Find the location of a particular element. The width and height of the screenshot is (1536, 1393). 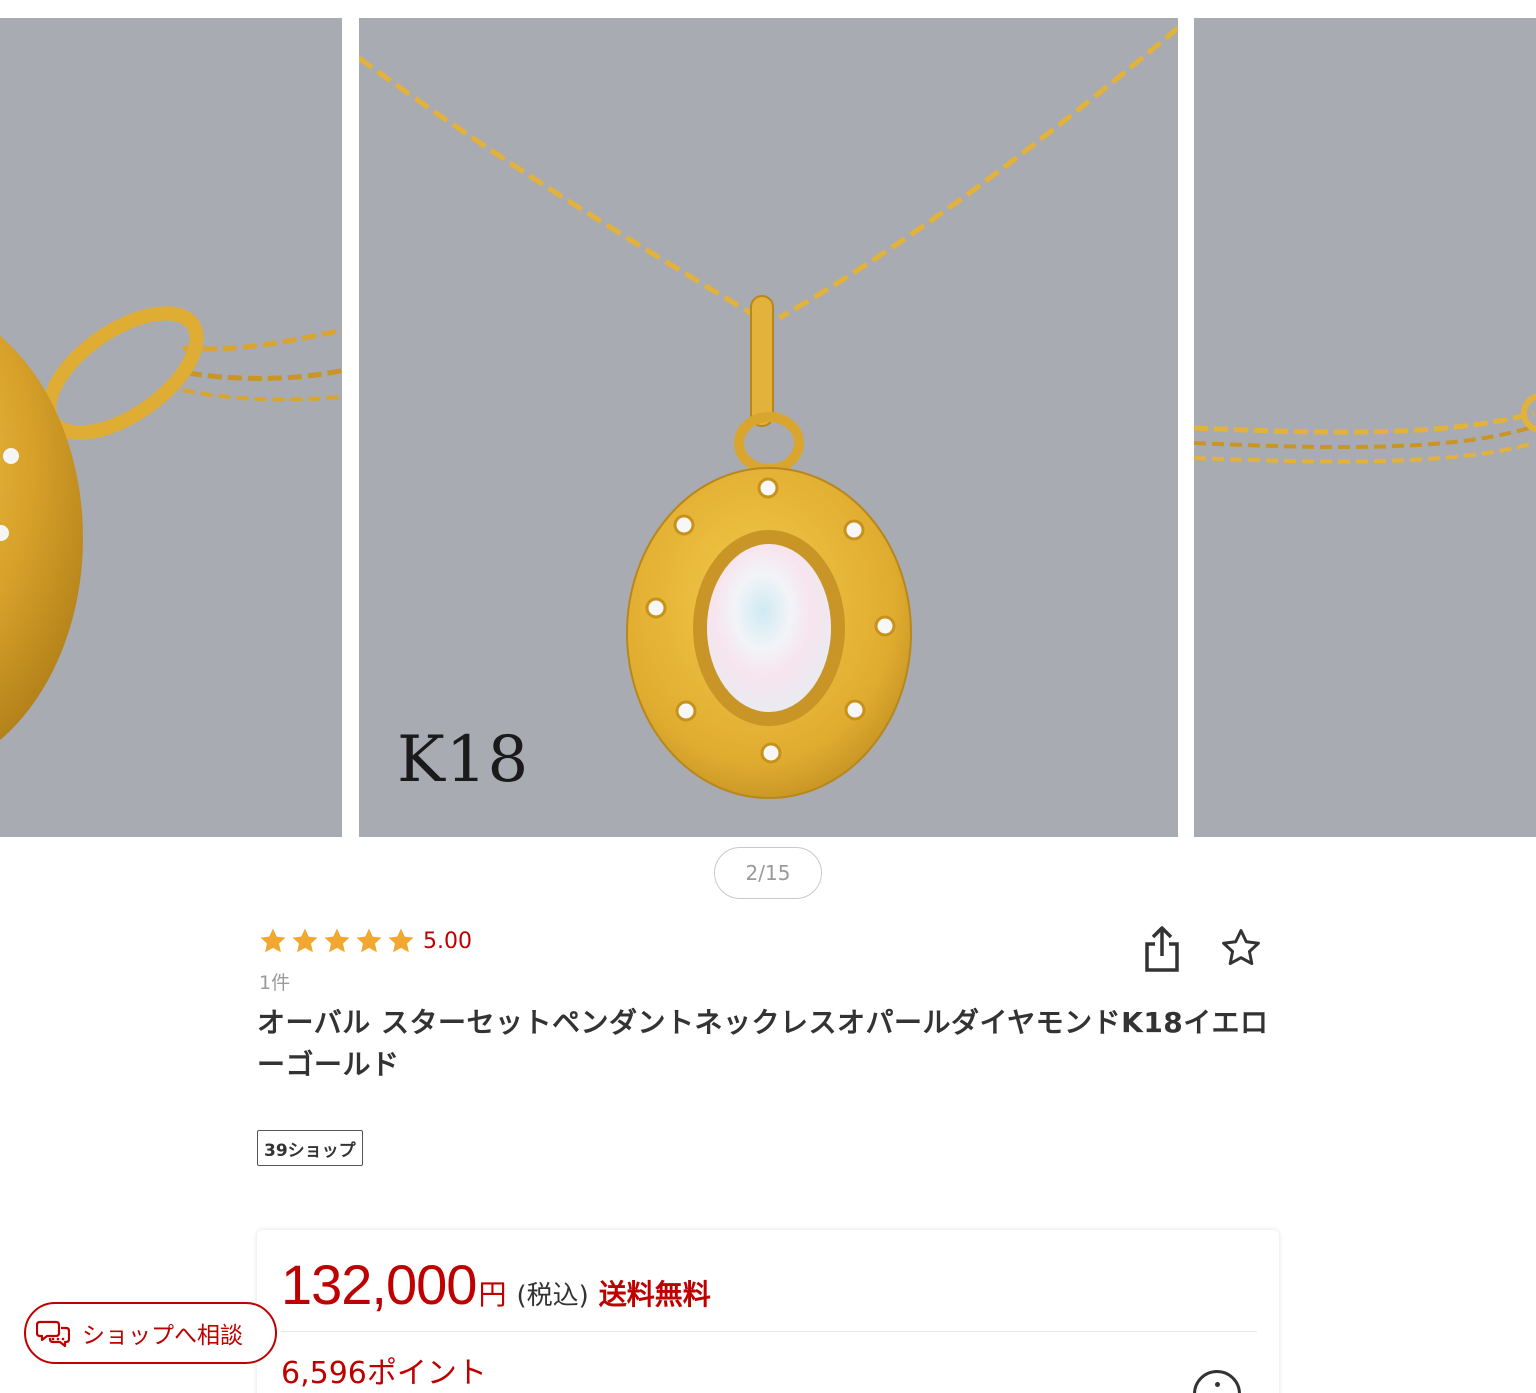

carousel-slide-previous is located at coordinates (171, 427).